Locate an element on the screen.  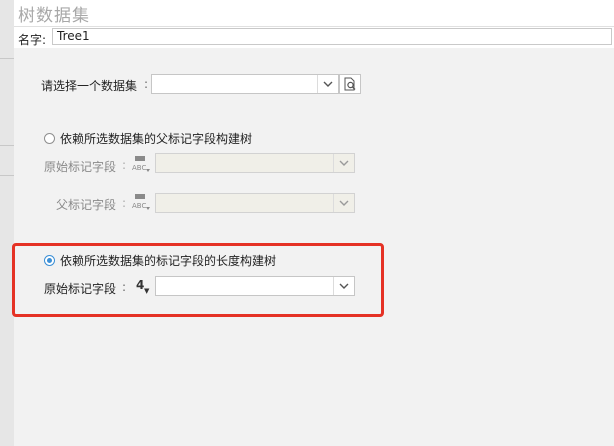
name-row: 名字: Tree1 is located at coordinates (314, 38).